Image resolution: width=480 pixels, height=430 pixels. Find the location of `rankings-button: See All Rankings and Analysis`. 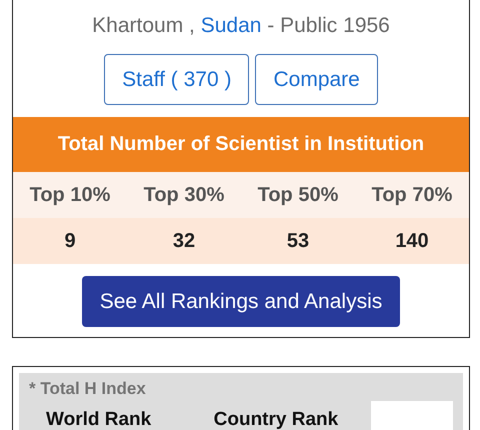

rankings-button: See All Rankings and Analysis is located at coordinates (241, 301).